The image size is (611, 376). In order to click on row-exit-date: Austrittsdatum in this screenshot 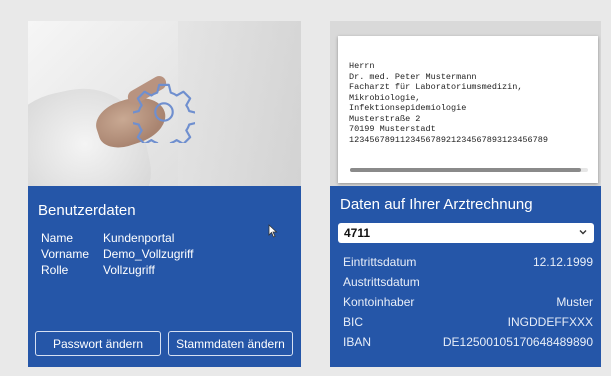, I will do `click(468, 282)`.